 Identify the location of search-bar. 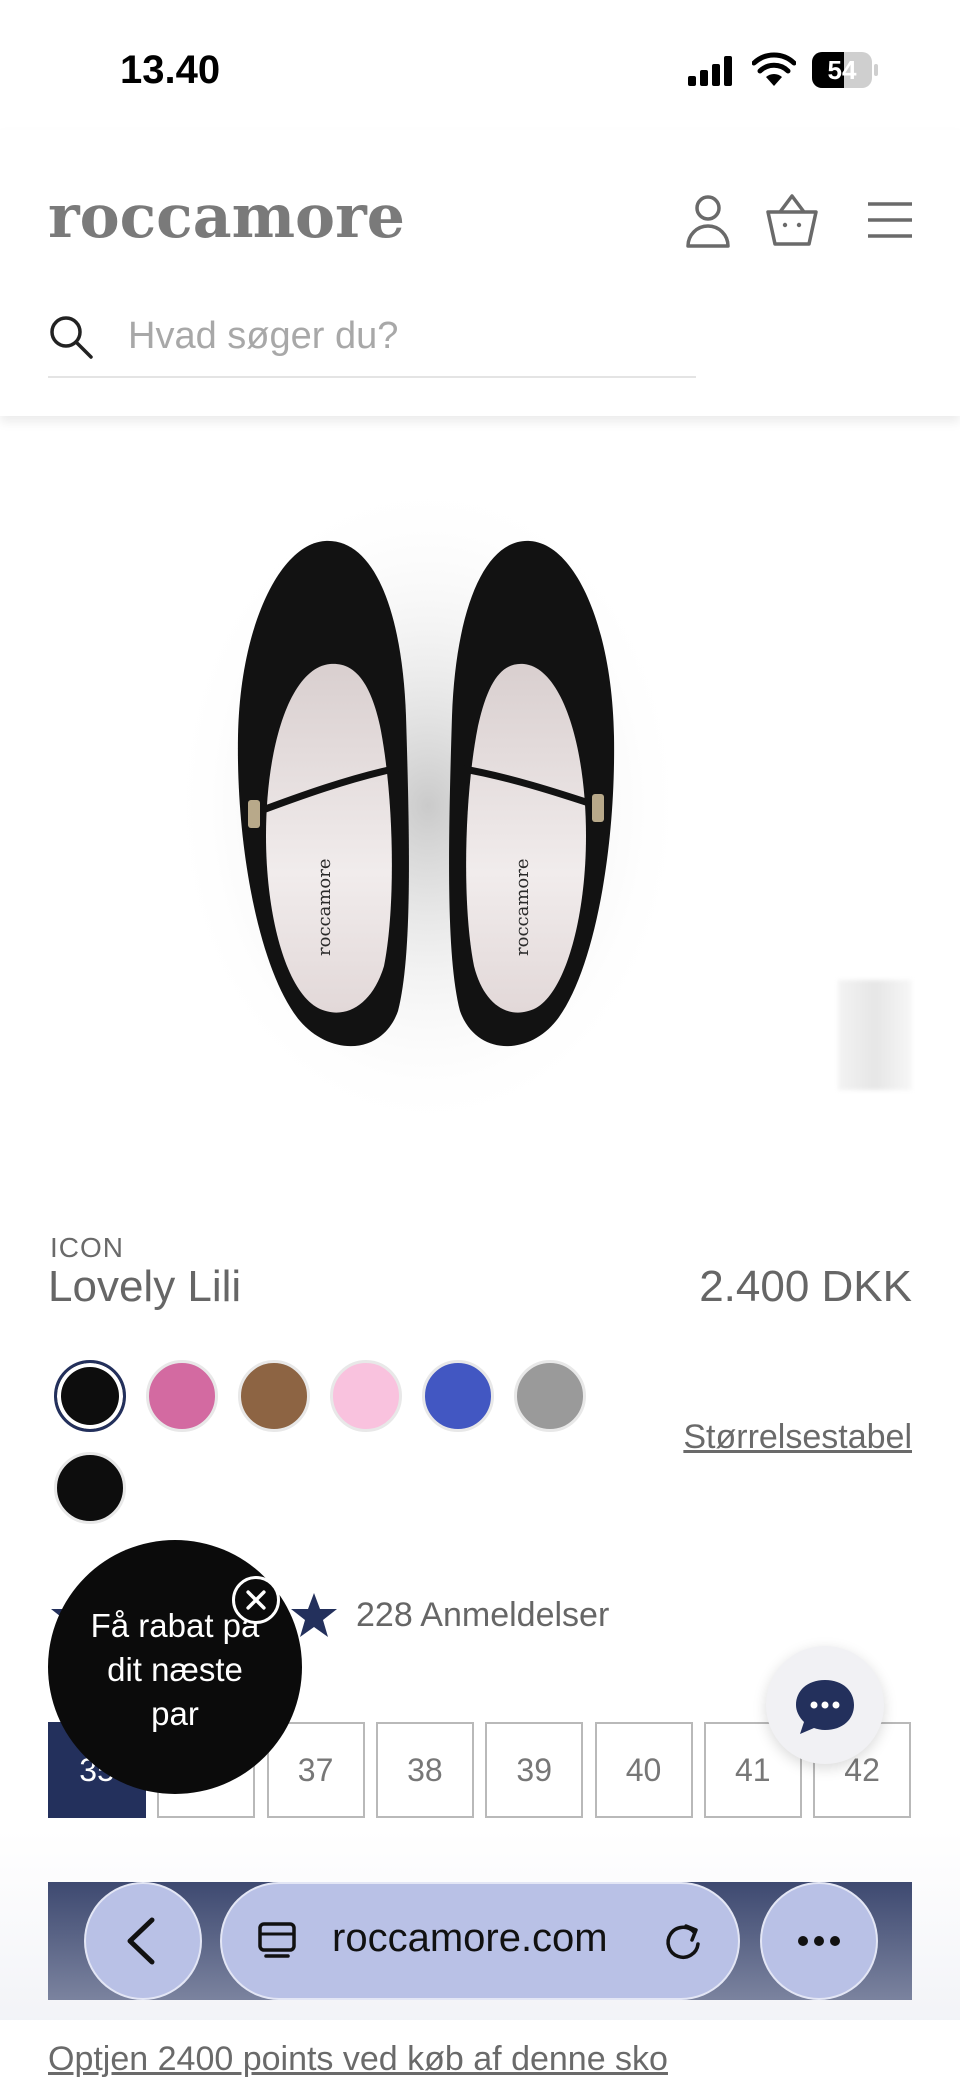
(372, 339).